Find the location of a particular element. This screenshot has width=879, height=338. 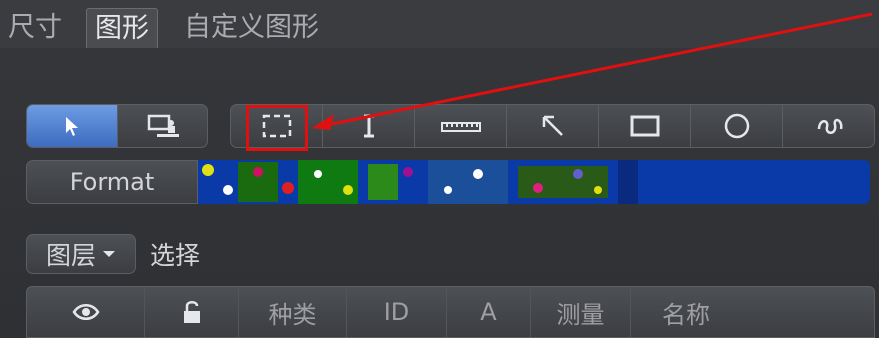

layer-dropdown-label: 图层 is located at coordinates (70, 255).